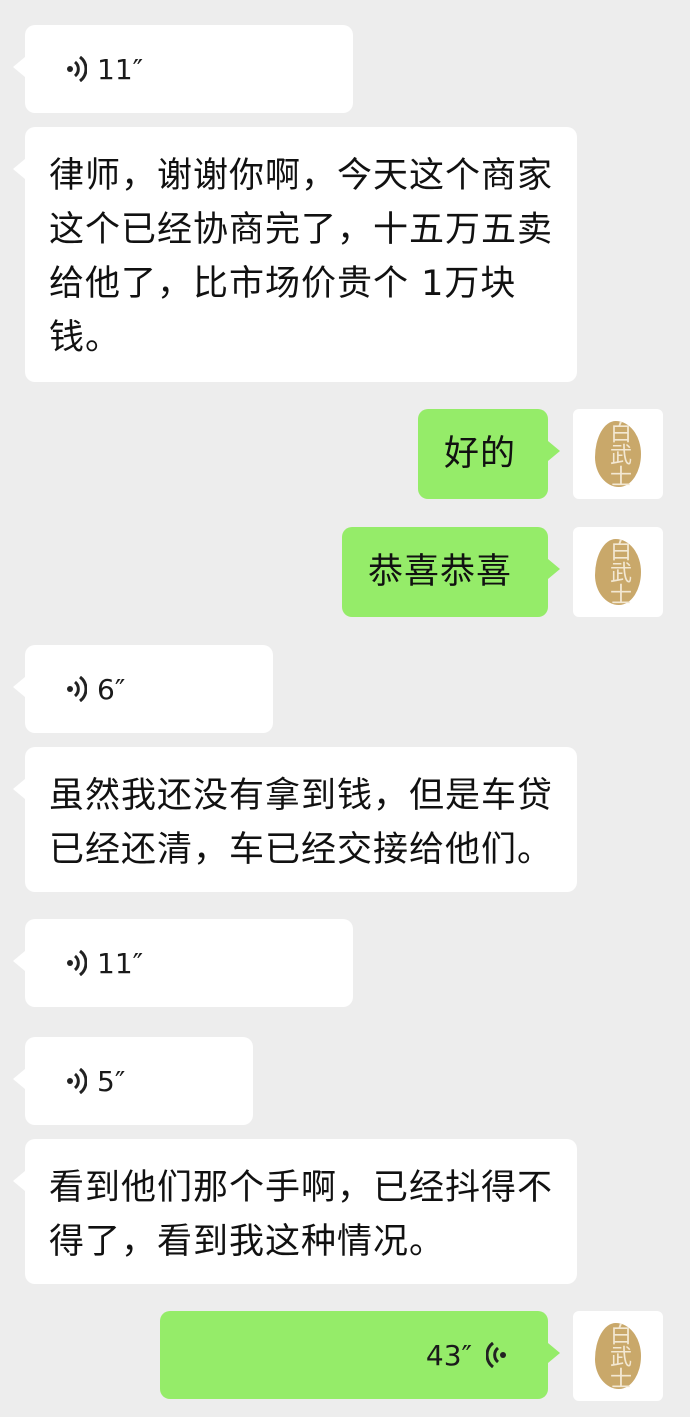 The image size is (690, 1417). What do you see at coordinates (301, 823) in the screenshot?
I see `message-text: 虽然我还没有拿到钱，但是车贷已经还清，车已经交接给他们。` at bounding box center [301, 823].